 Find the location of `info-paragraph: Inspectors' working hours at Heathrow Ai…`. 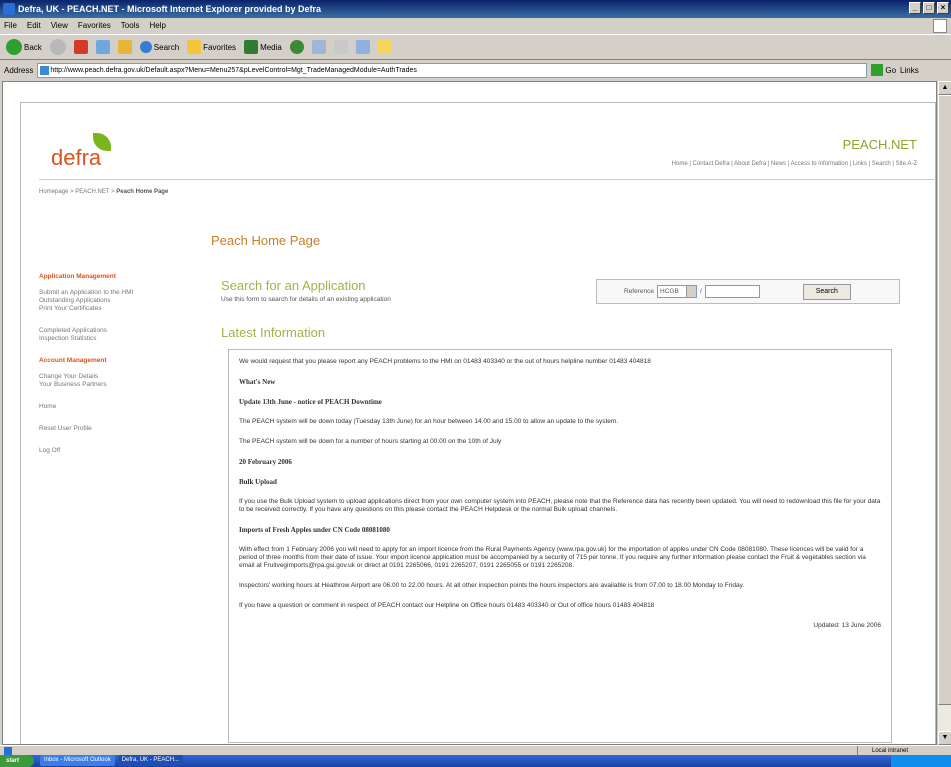

info-paragraph: Inspectors' working hours at Heathrow Ai… is located at coordinates (492, 585).